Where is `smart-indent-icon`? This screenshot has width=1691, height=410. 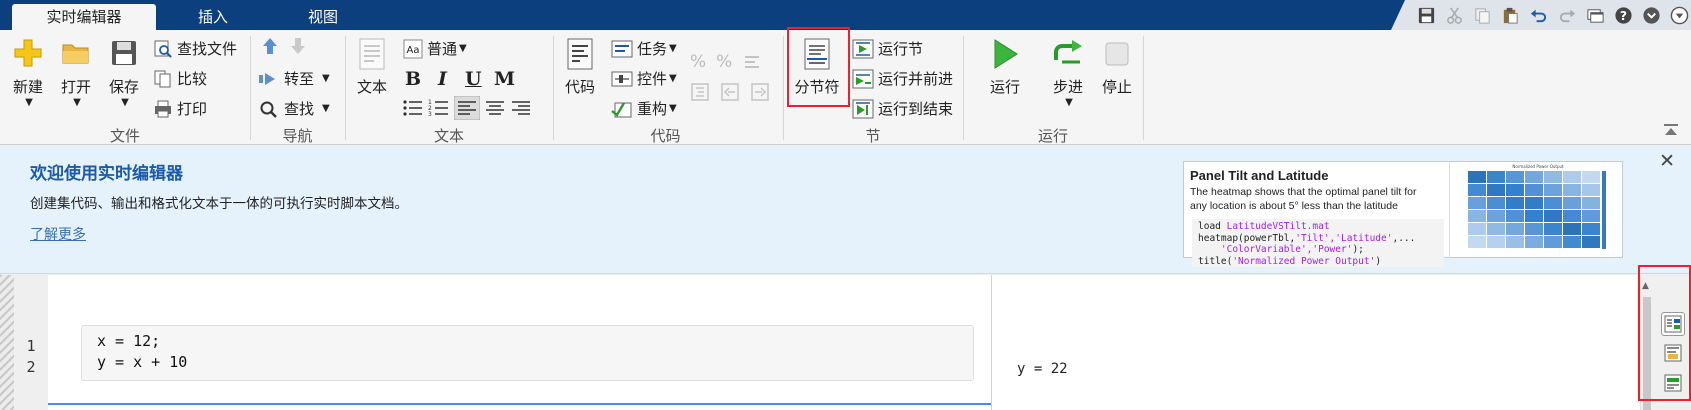
smart-indent-icon is located at coordinates (700, 92).